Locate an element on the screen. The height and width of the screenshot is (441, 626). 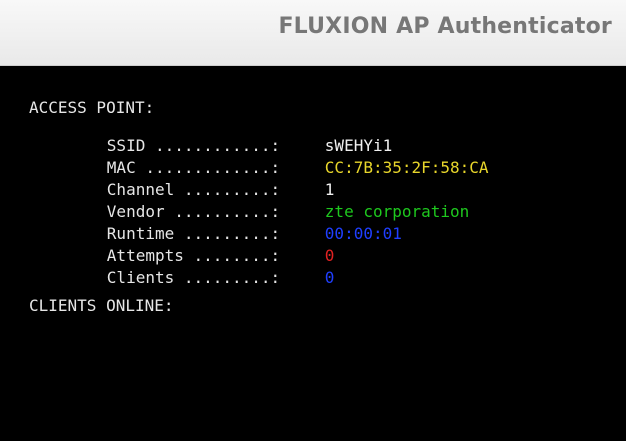
vendor-row: Vendor ..........: zte corporation is located at coordinates (259, 203).